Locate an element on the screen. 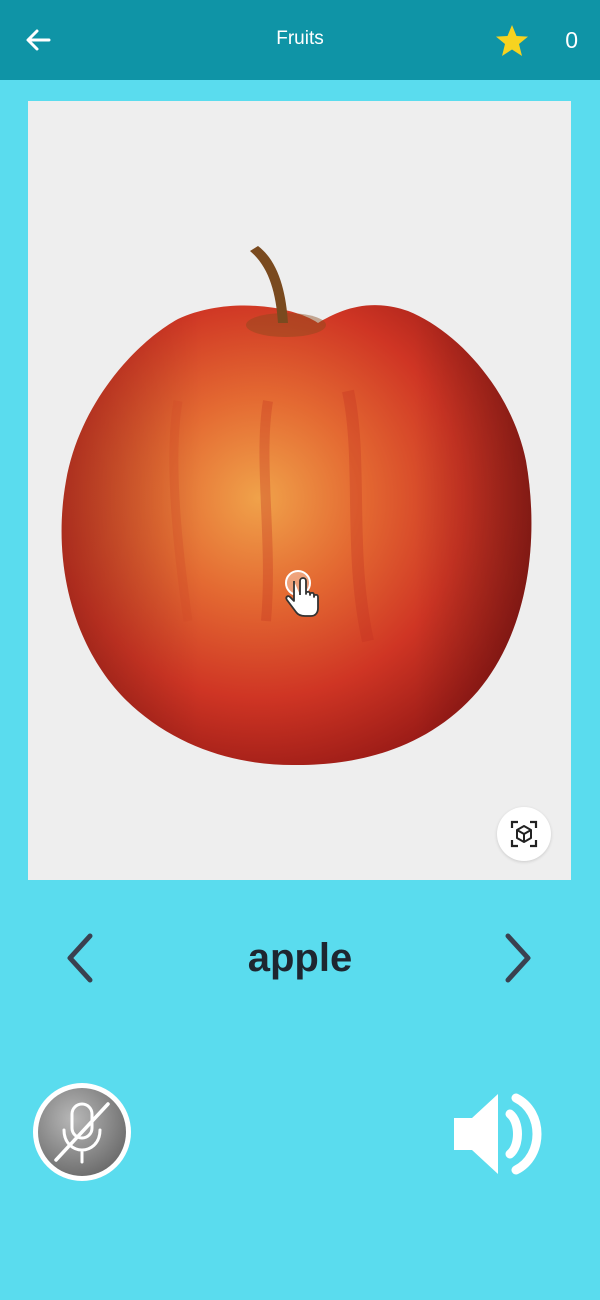 Image resolution: width=600 pixels, height=1300 pixels. speaker-button is located at coordinates (500, 1134).